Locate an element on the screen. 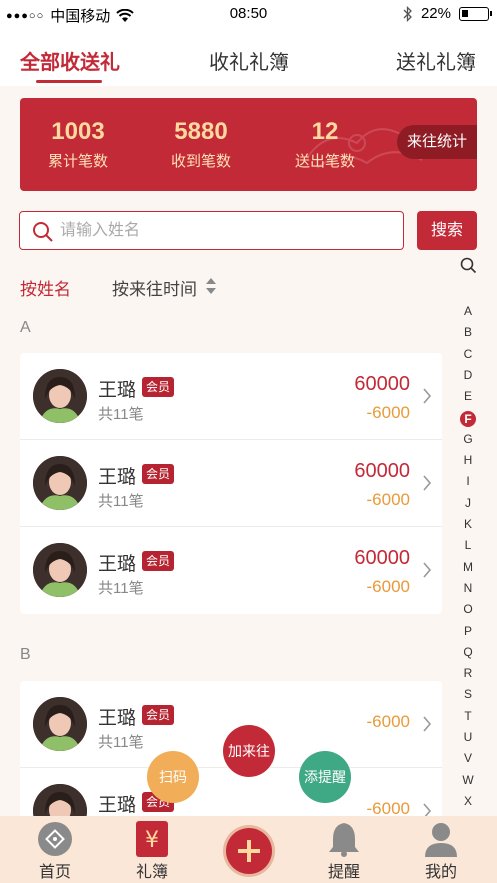 The image size is (497, 883). index-letter-a: A is located at coordinates (468, 311).